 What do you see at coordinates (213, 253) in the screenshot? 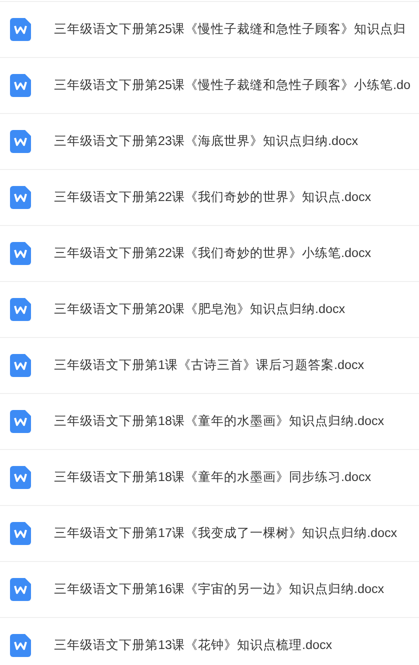
I see `file-name: 三年级语文下册第22课《我们奇妙的世界》小练笔.docx` at bounding box center [213, 253].